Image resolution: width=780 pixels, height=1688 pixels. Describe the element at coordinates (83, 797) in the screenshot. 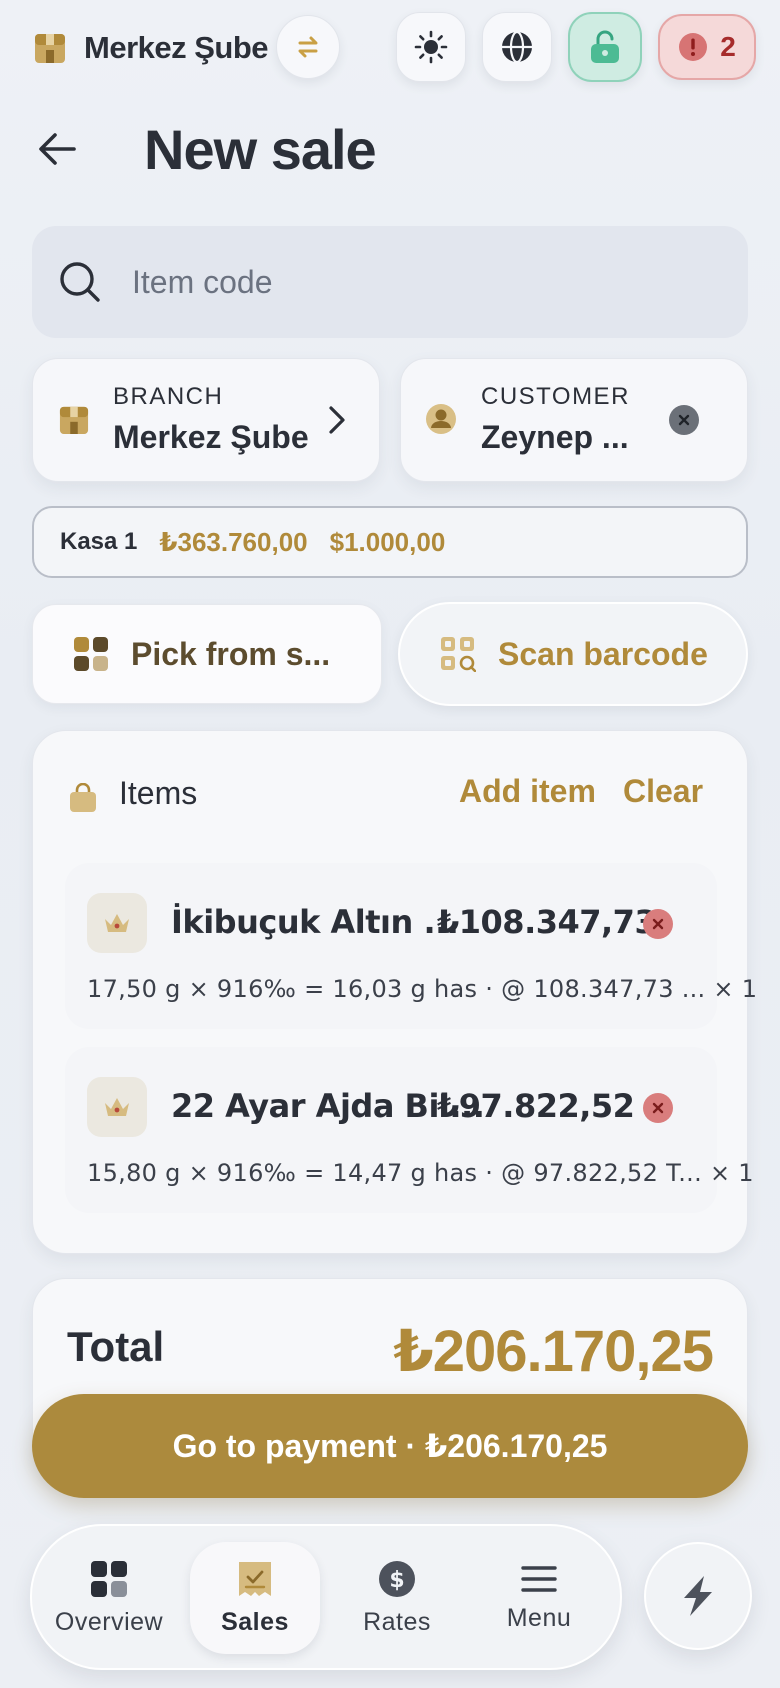

I see `shopping-bag-icon` at that location.